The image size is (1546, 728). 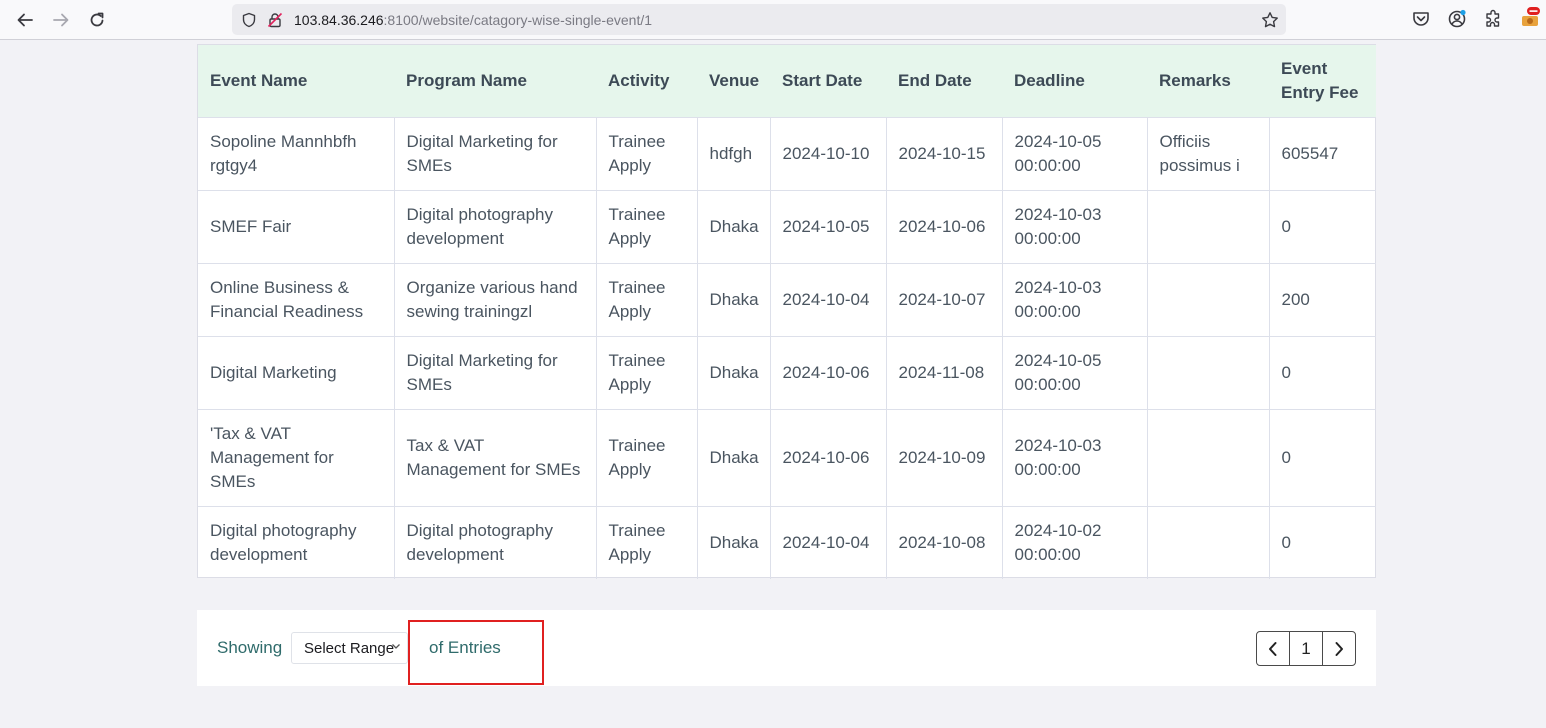 I want to click on forward-arrow-icon, so click(x=61, y=20).